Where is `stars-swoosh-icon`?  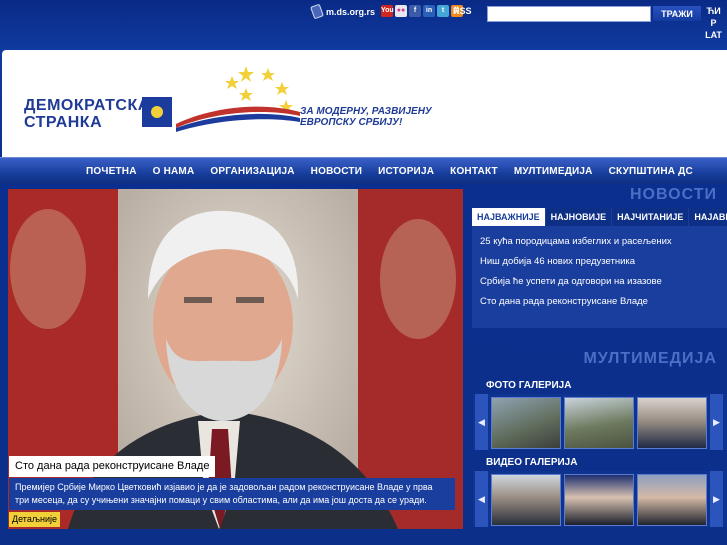
stars-swoosh-icon is located at coordinates (238, 99).